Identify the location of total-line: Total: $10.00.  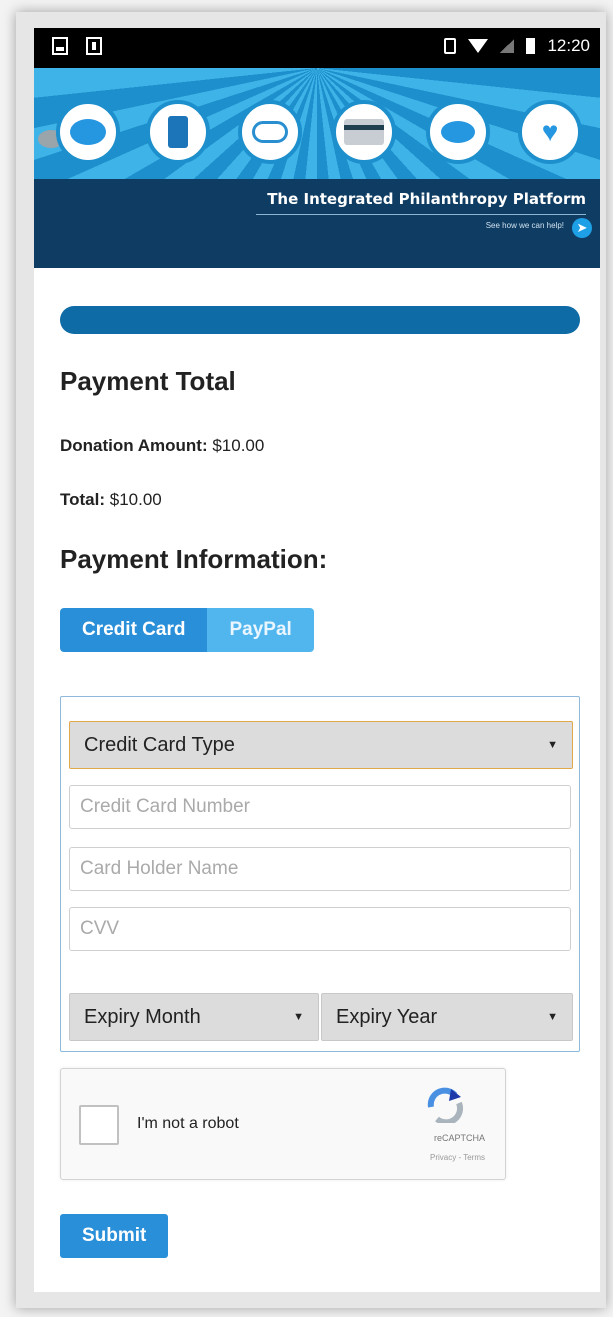
(111, 500).